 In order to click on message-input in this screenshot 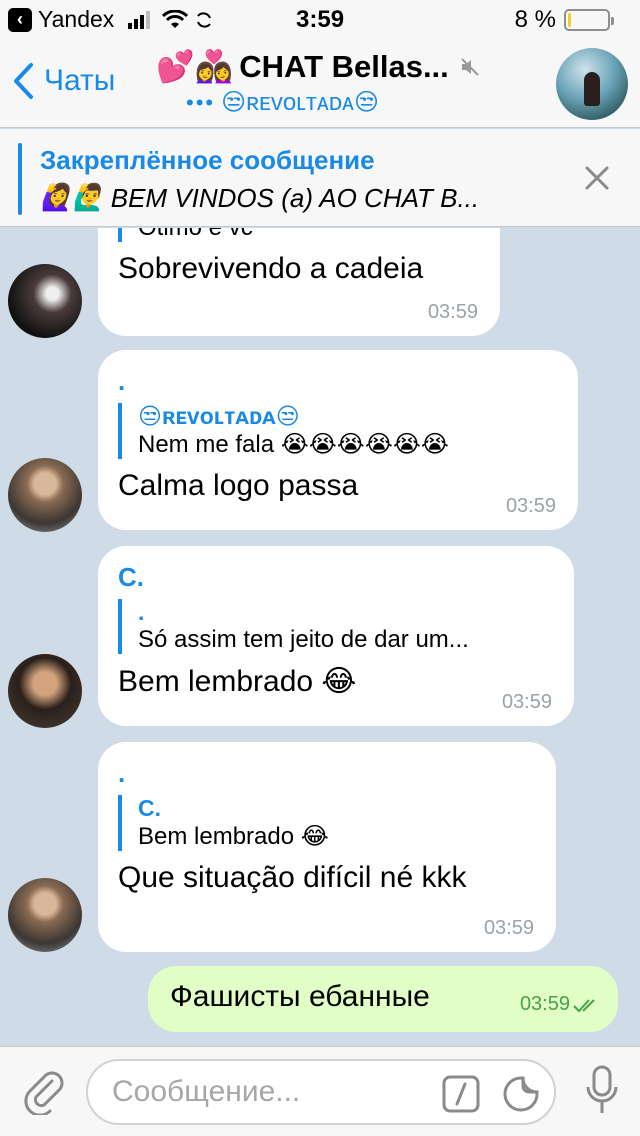, I will do `click(272, 1092)`.